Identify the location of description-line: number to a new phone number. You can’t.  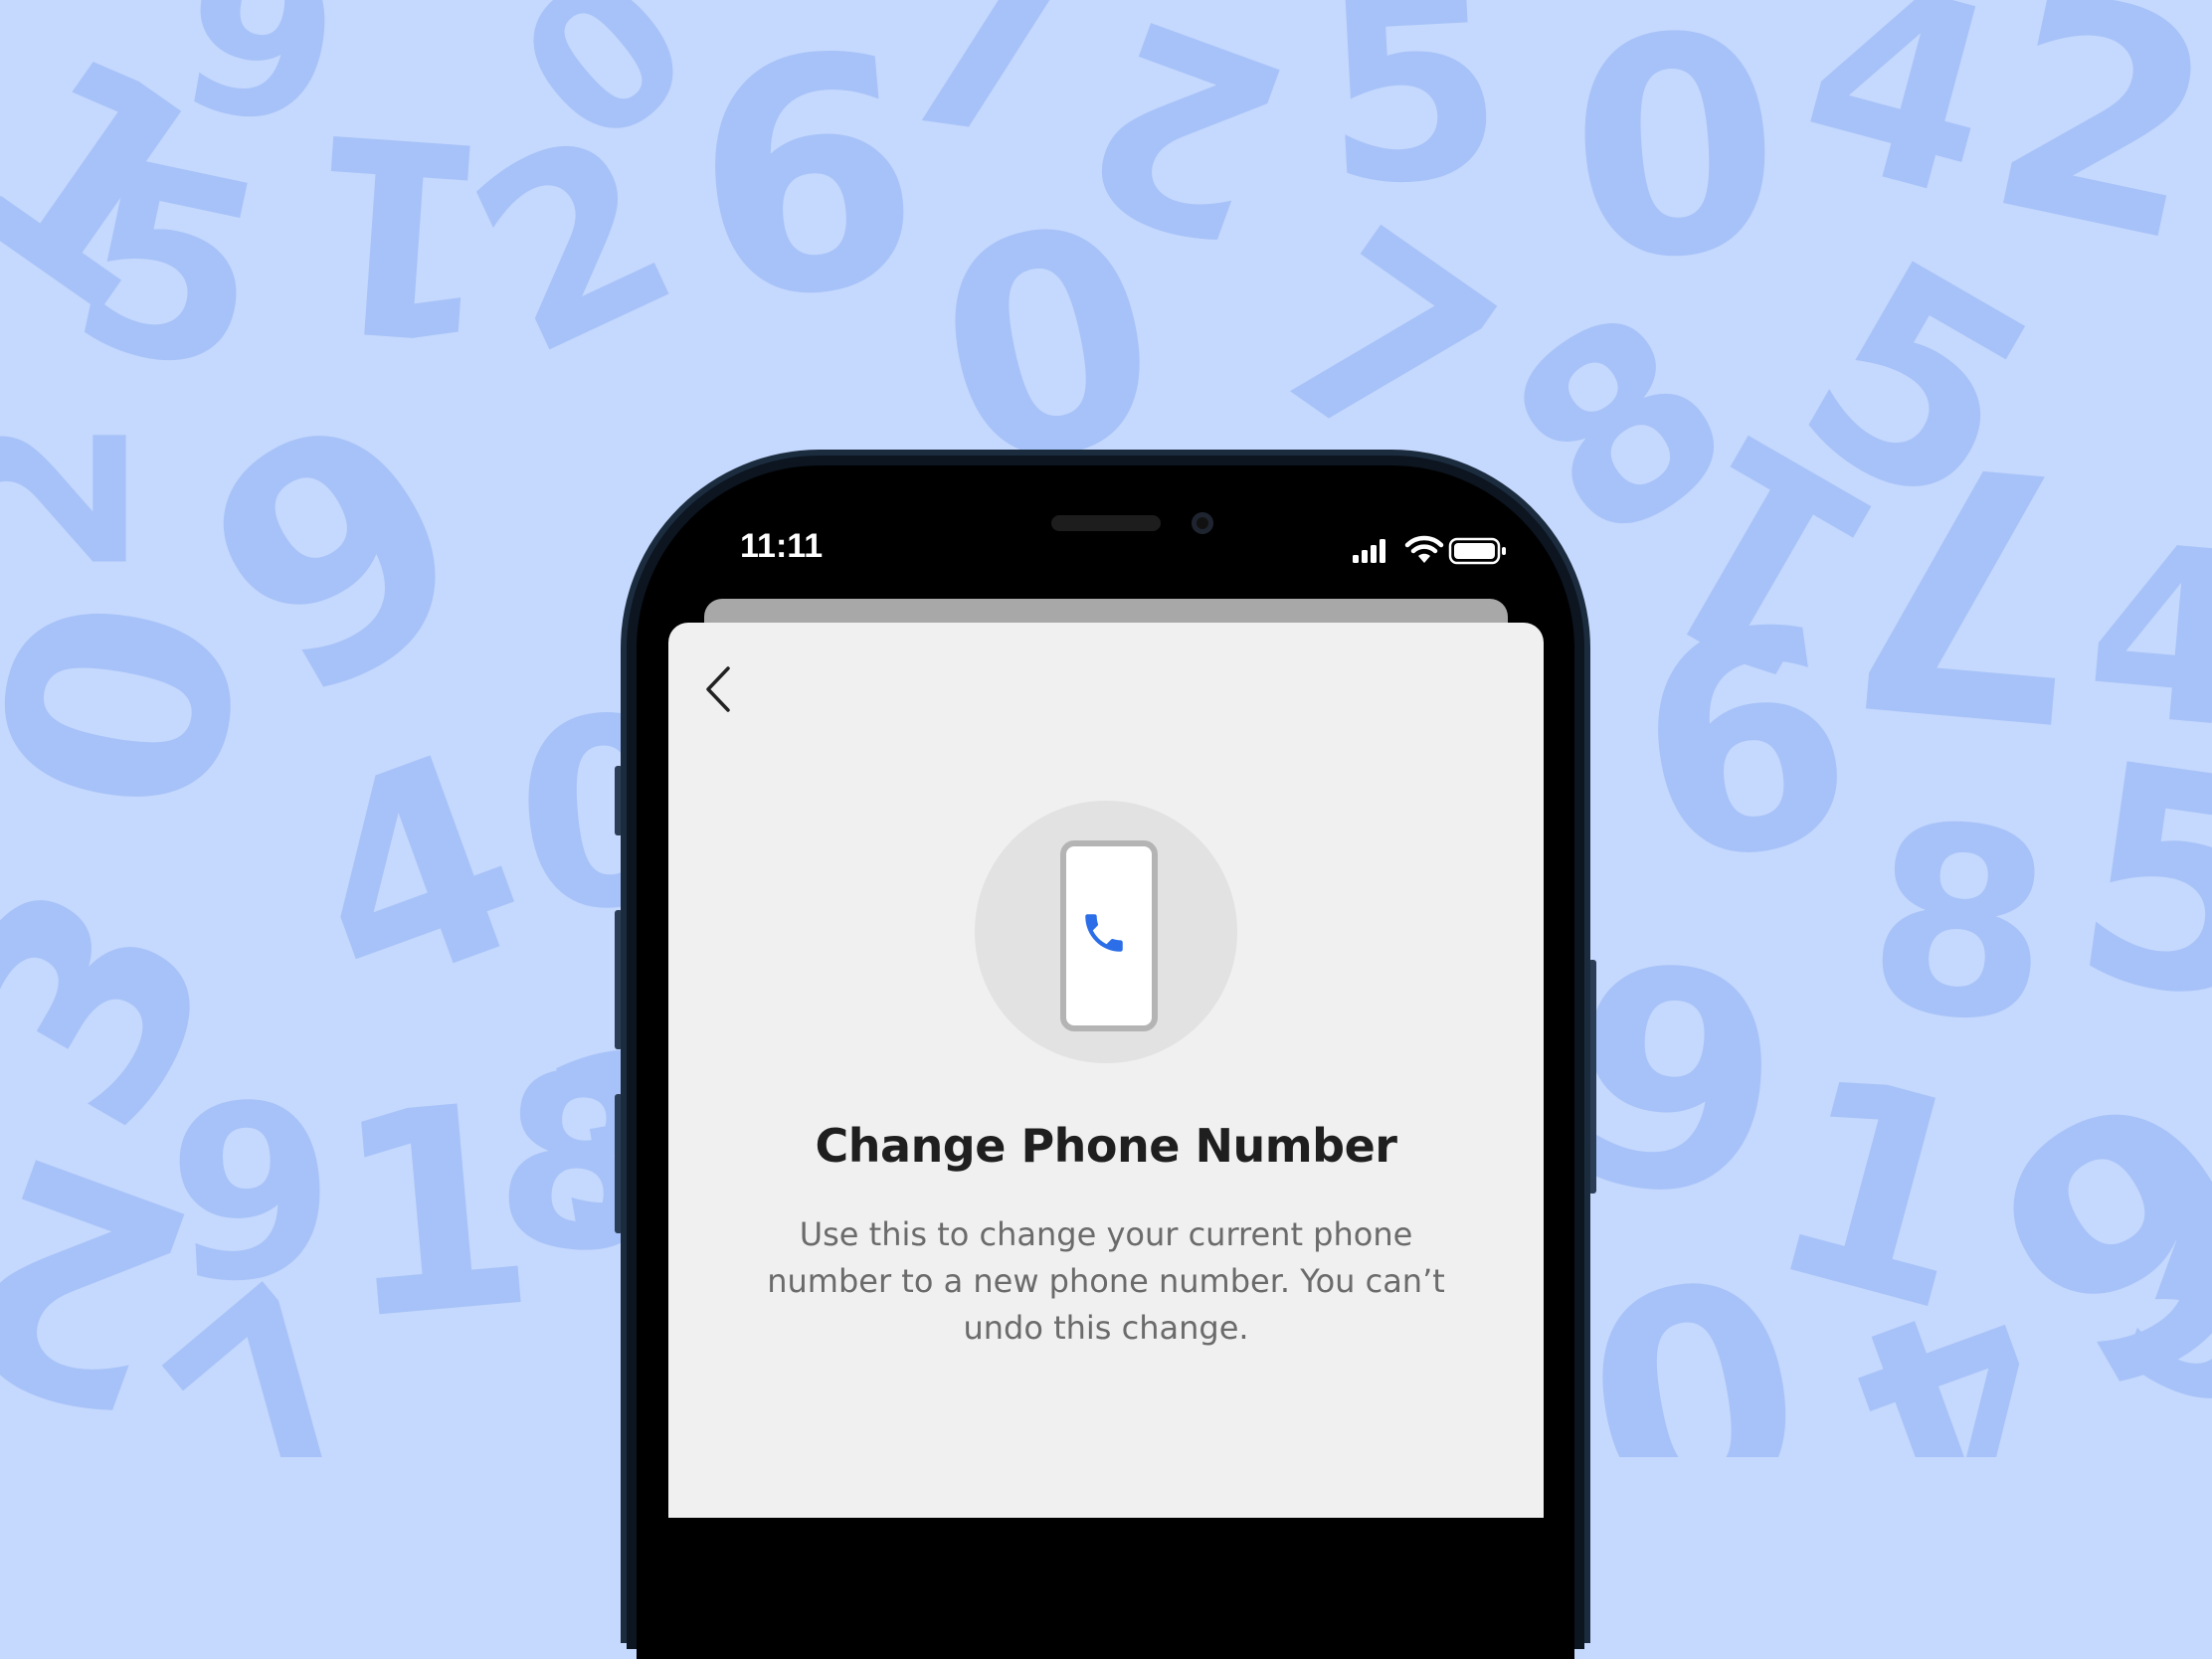
(1106, 1281).